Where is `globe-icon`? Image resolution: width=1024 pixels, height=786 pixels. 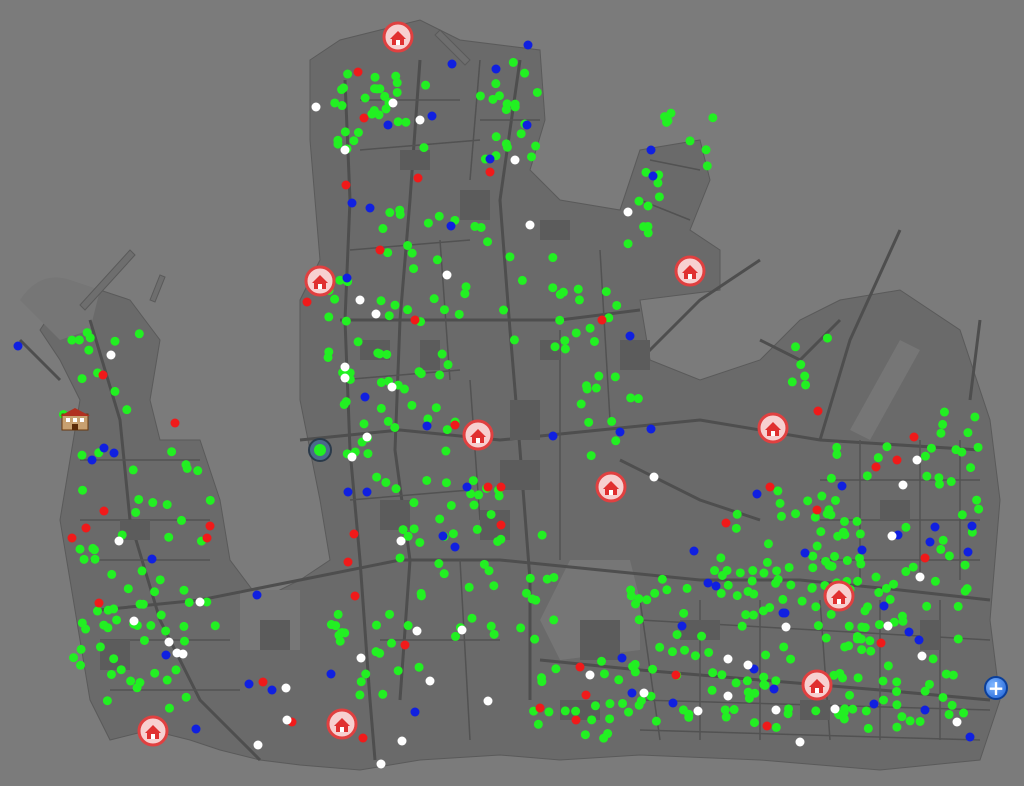
globe-icon is located at coordinates (320, 450).